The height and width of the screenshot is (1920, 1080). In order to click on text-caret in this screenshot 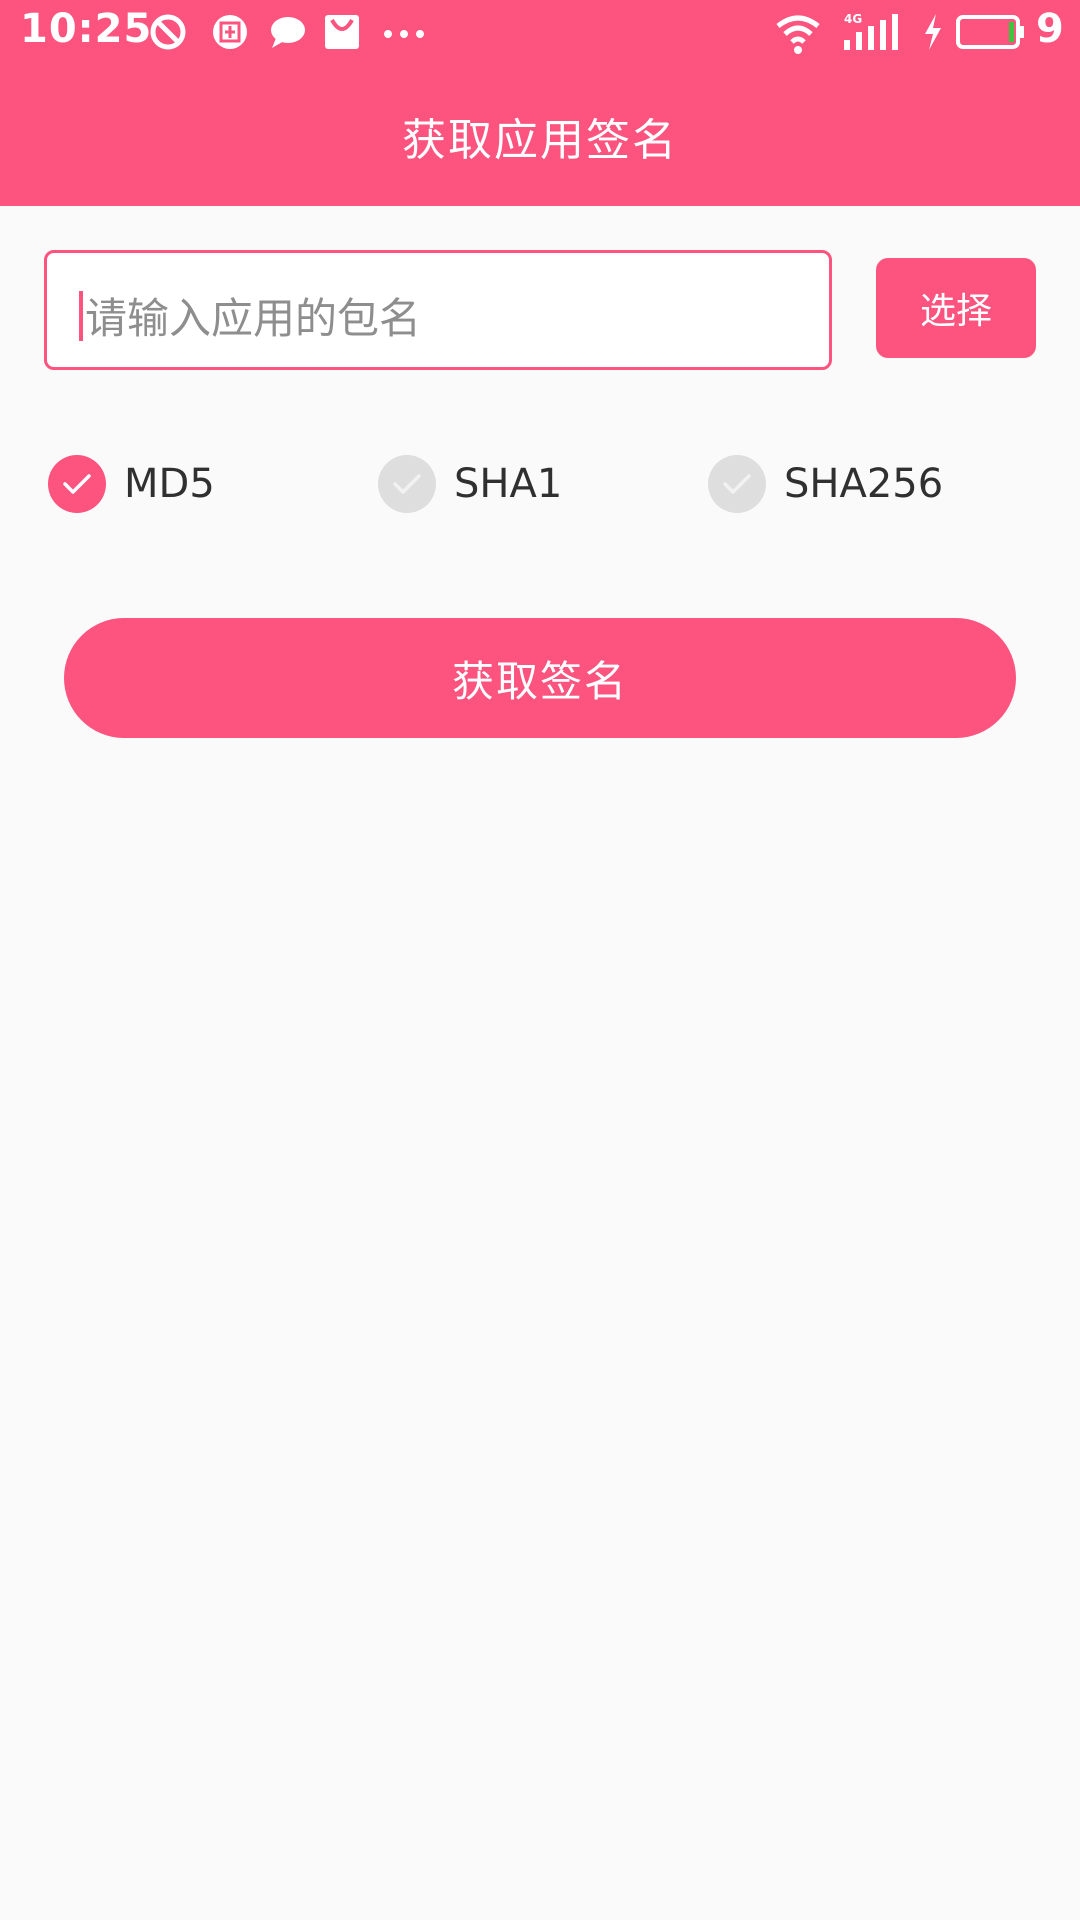, I will do `click(81, 316)`.